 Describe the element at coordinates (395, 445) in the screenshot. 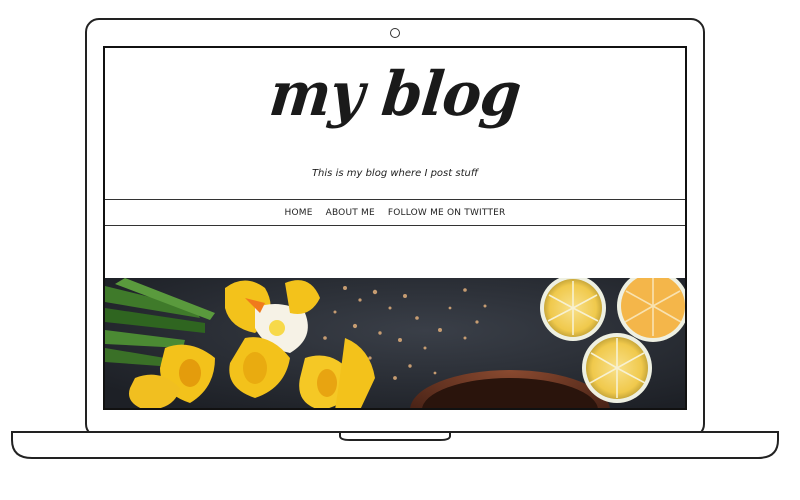

I see `laptop-base` at that location.